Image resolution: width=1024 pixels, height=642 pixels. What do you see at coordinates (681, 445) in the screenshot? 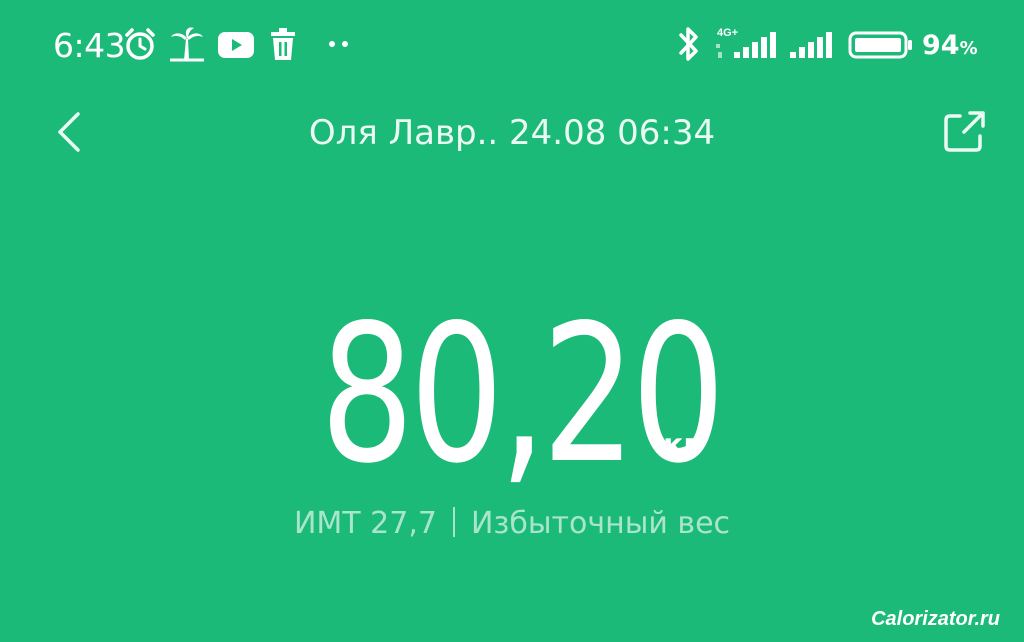
I see `weight-unit: кг` at bounding box center [681, 445].